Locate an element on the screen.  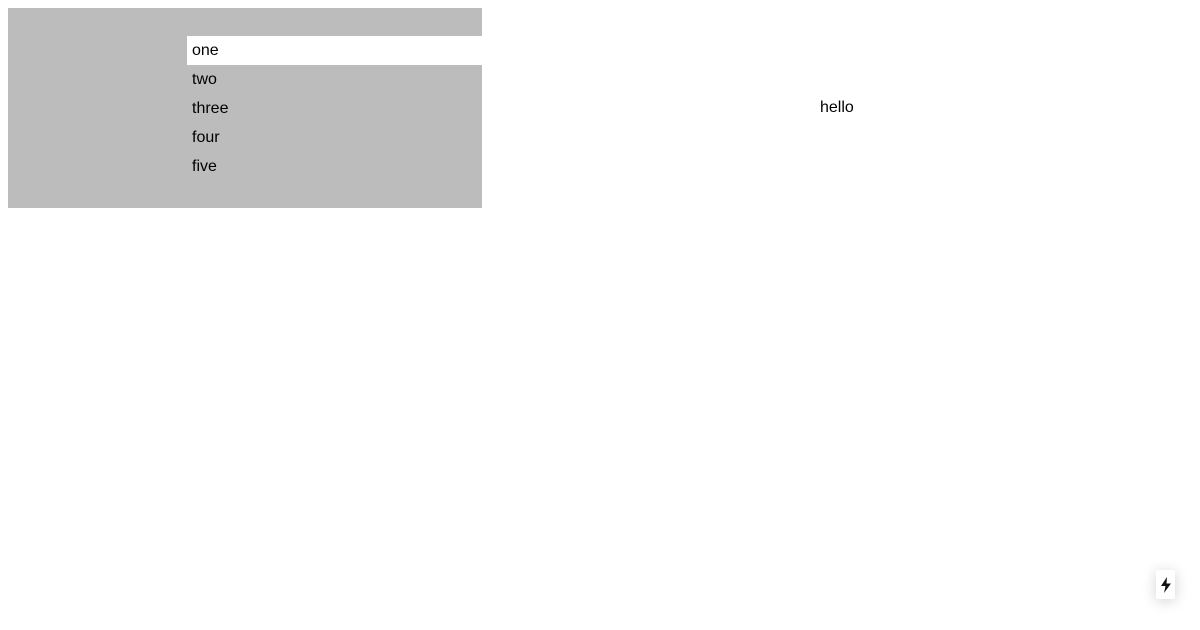
list-item: three is located at coordinates (334, 108).